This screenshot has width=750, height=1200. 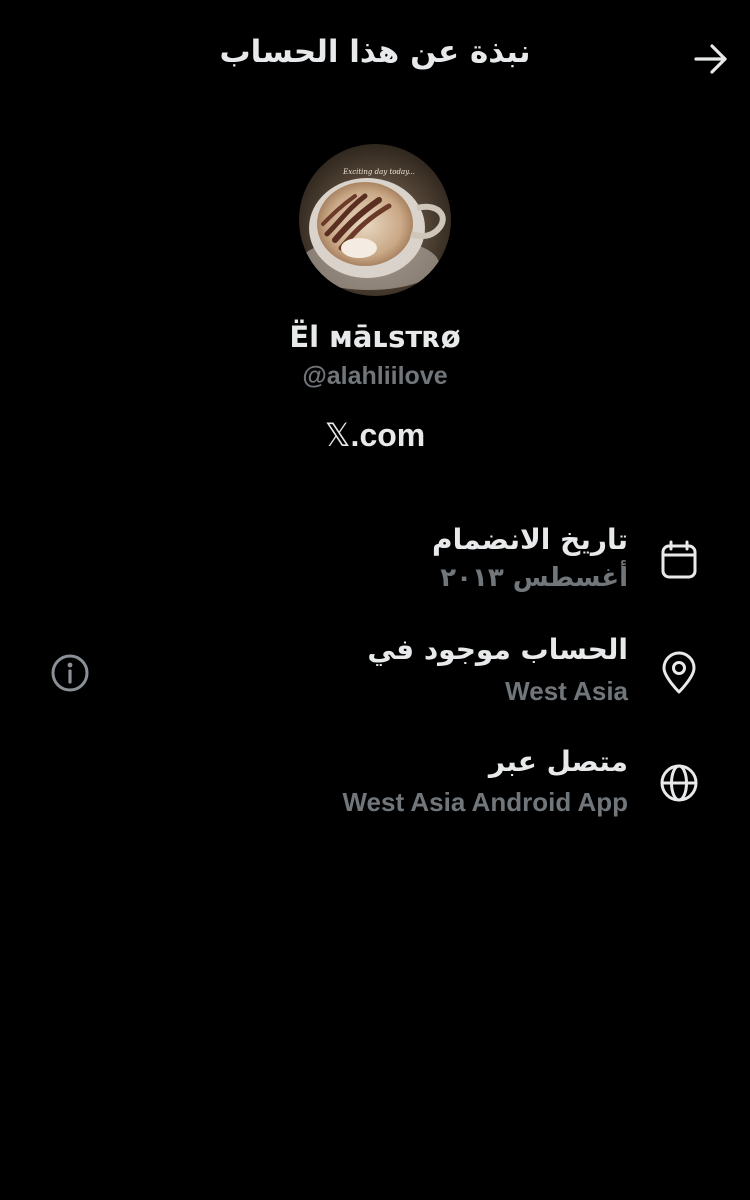 I want to click on x-com-link: 𝕏.com, so click(x=375, y=435).